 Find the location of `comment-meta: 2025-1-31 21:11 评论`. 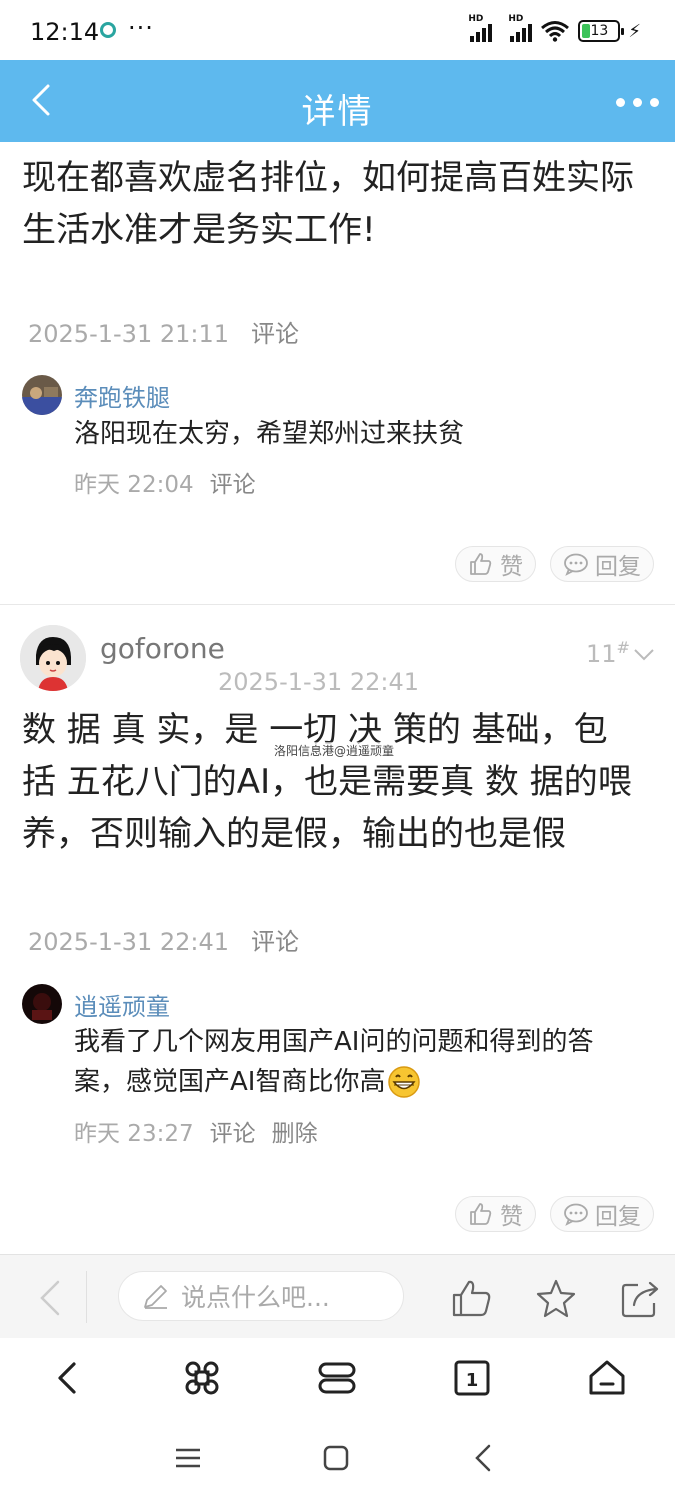

comment-meta: 2025-1-31 21:11 评论 is located at coordinates (163, 331).